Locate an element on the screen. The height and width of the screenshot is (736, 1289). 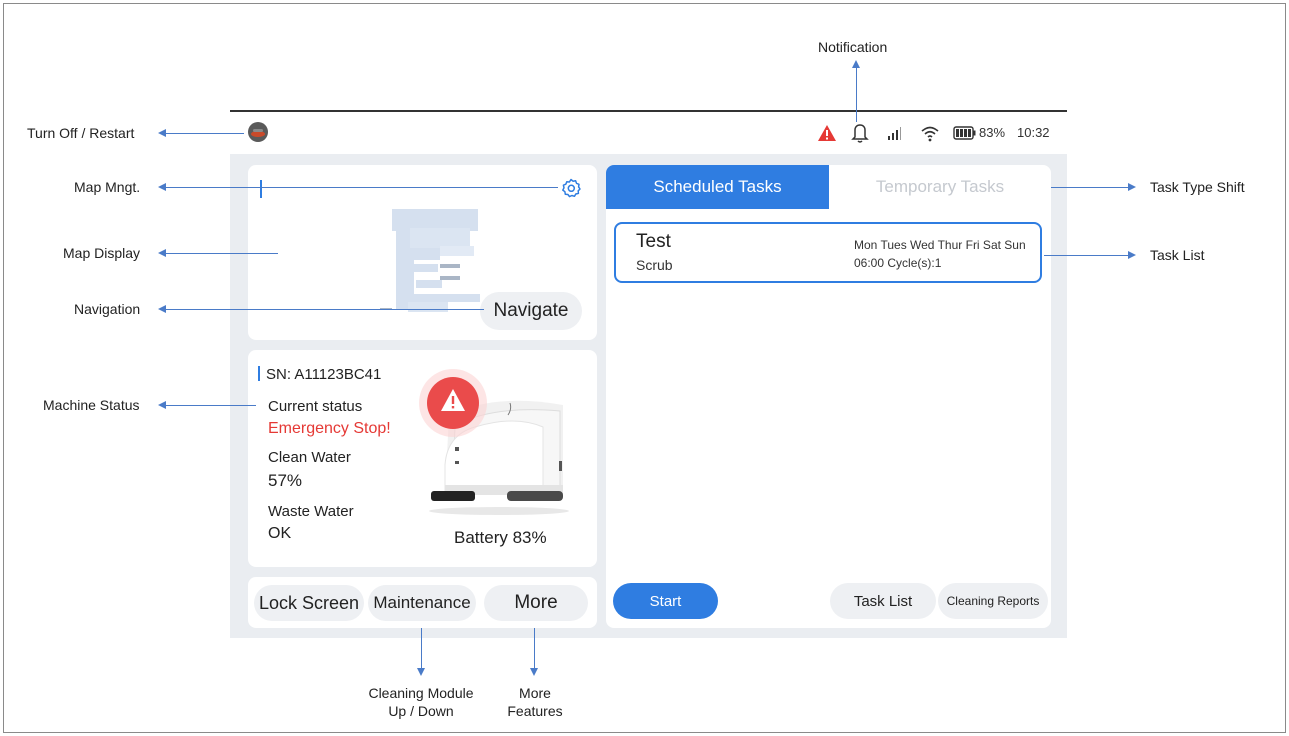
annotation-cleaning-module-line1: Cleaning Module is located at coordinates (421, 693).